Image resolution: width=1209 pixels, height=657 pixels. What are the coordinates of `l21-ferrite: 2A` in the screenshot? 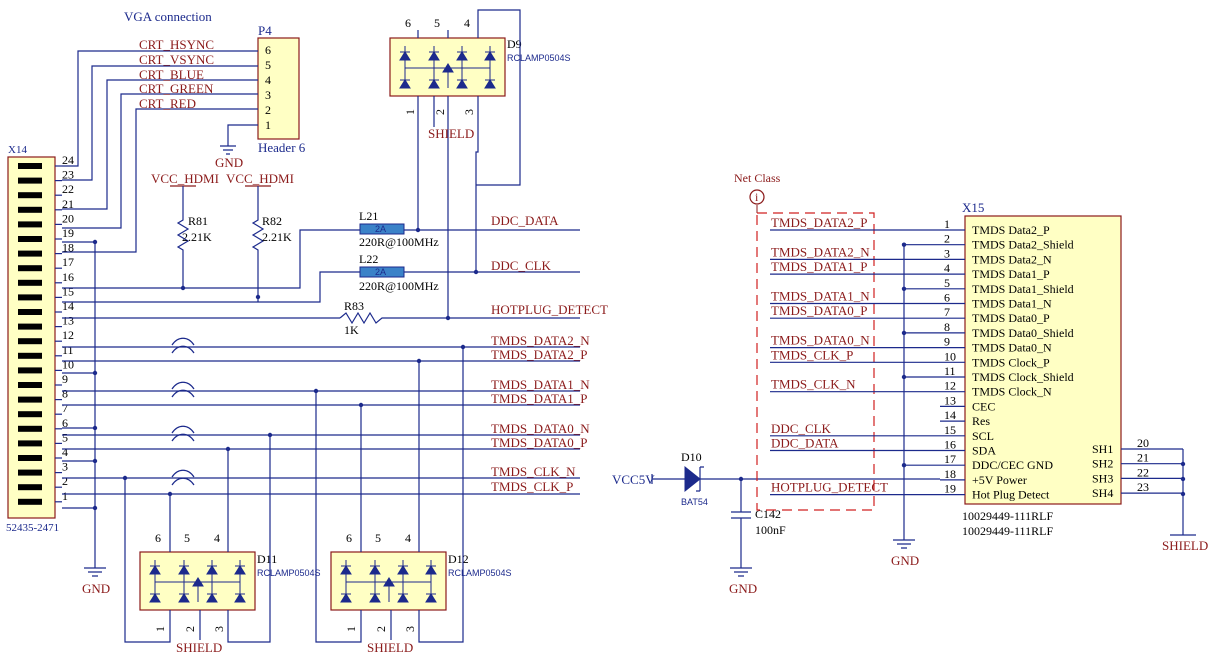 It's located at (382, 229).